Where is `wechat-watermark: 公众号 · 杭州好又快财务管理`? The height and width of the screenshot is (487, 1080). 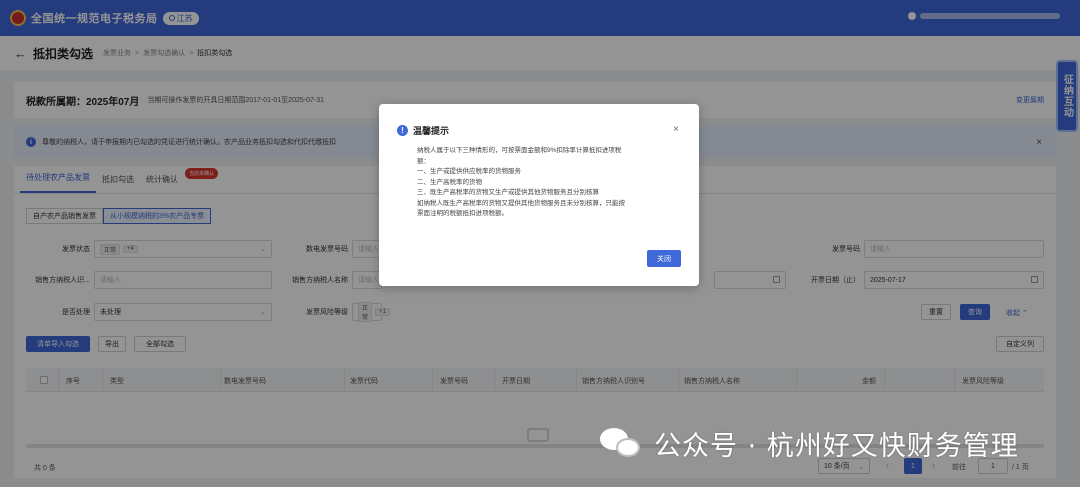 wechat-watermark: 公众号 · 杭州好又快财务管理 is located at coordinates (809, 443).